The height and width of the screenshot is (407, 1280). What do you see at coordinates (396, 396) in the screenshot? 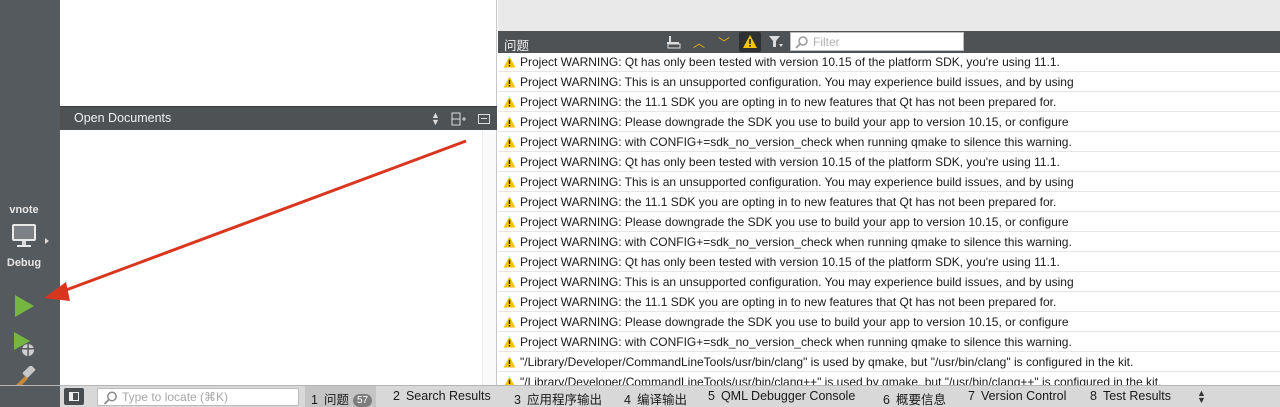
I see `tab-number: 2` at bounding box center [396, 396].